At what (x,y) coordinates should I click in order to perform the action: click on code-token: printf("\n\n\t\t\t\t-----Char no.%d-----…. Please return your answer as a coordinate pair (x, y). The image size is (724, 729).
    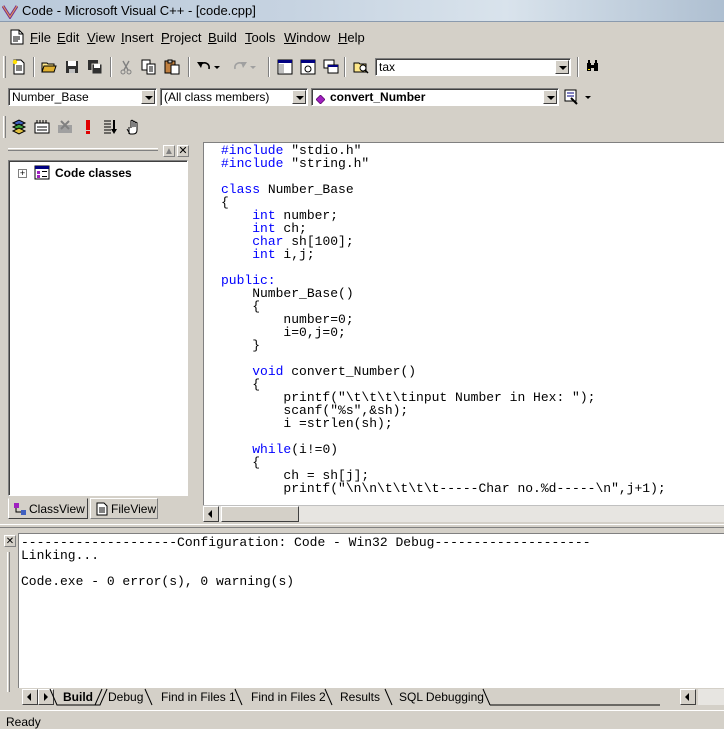
    Looking at the image, I should click on (443, 488).